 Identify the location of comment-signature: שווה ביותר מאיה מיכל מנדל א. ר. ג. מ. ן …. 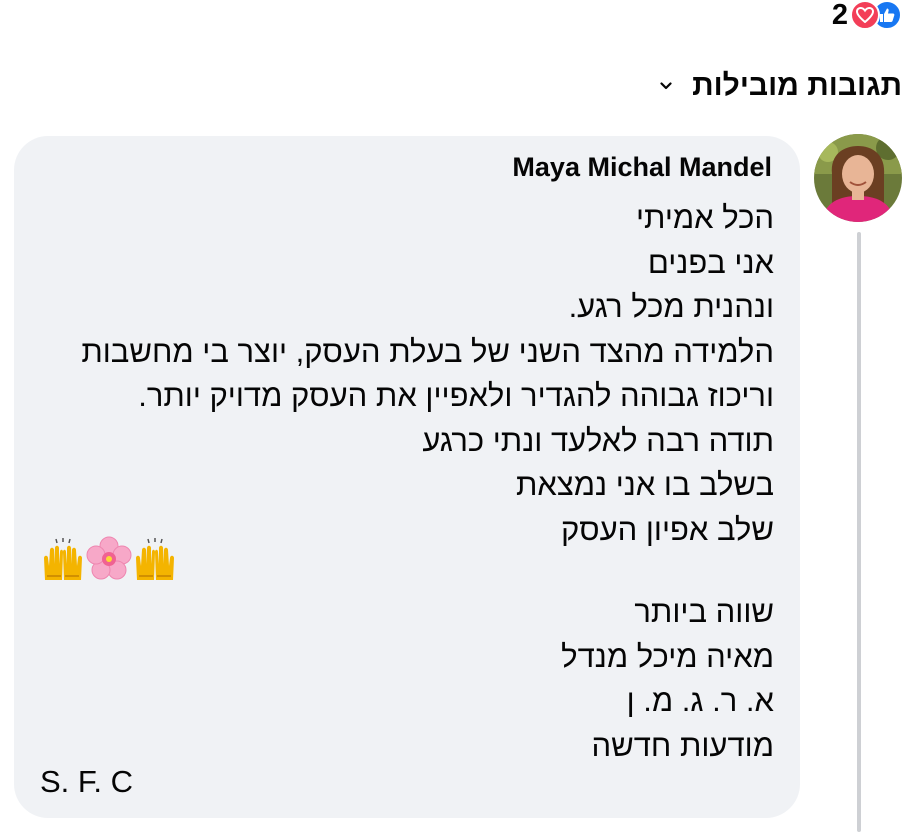
(667, 679).